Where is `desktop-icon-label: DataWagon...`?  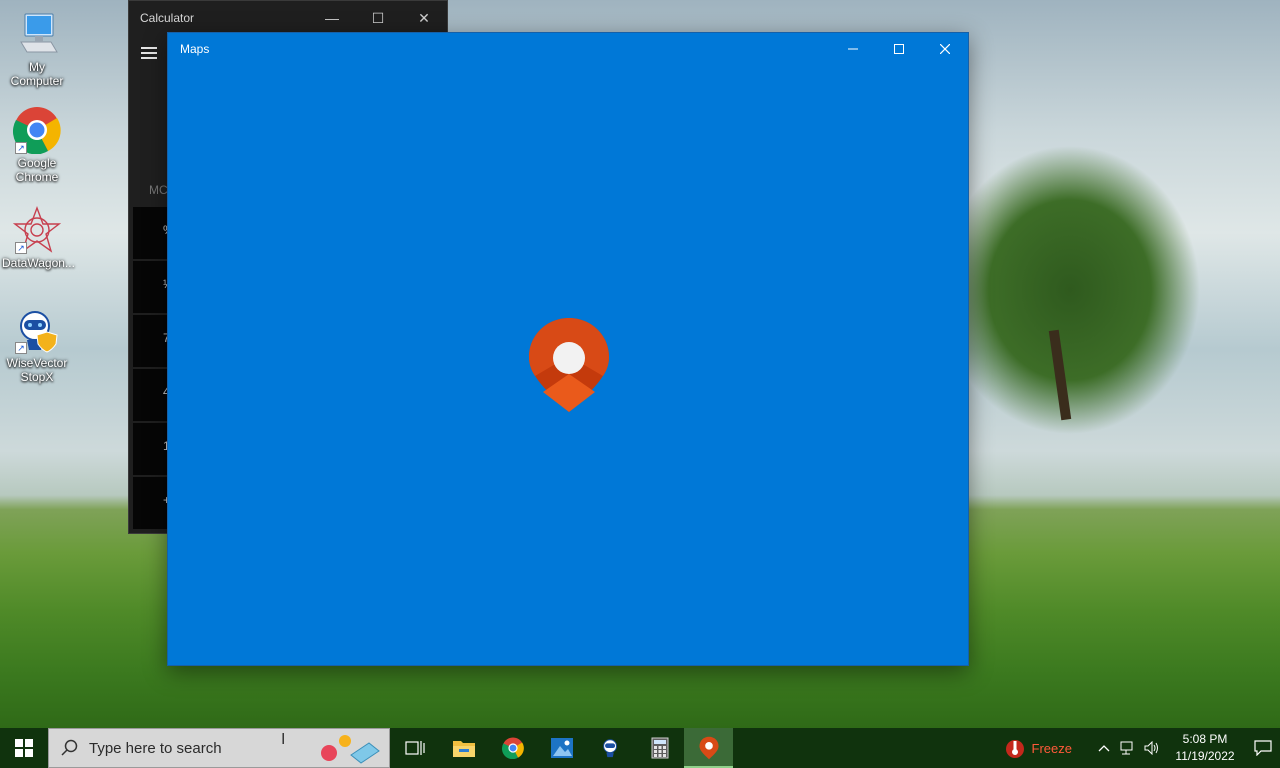 desktop-icon-label: DataWagon... is located at coordinates (38, 263).